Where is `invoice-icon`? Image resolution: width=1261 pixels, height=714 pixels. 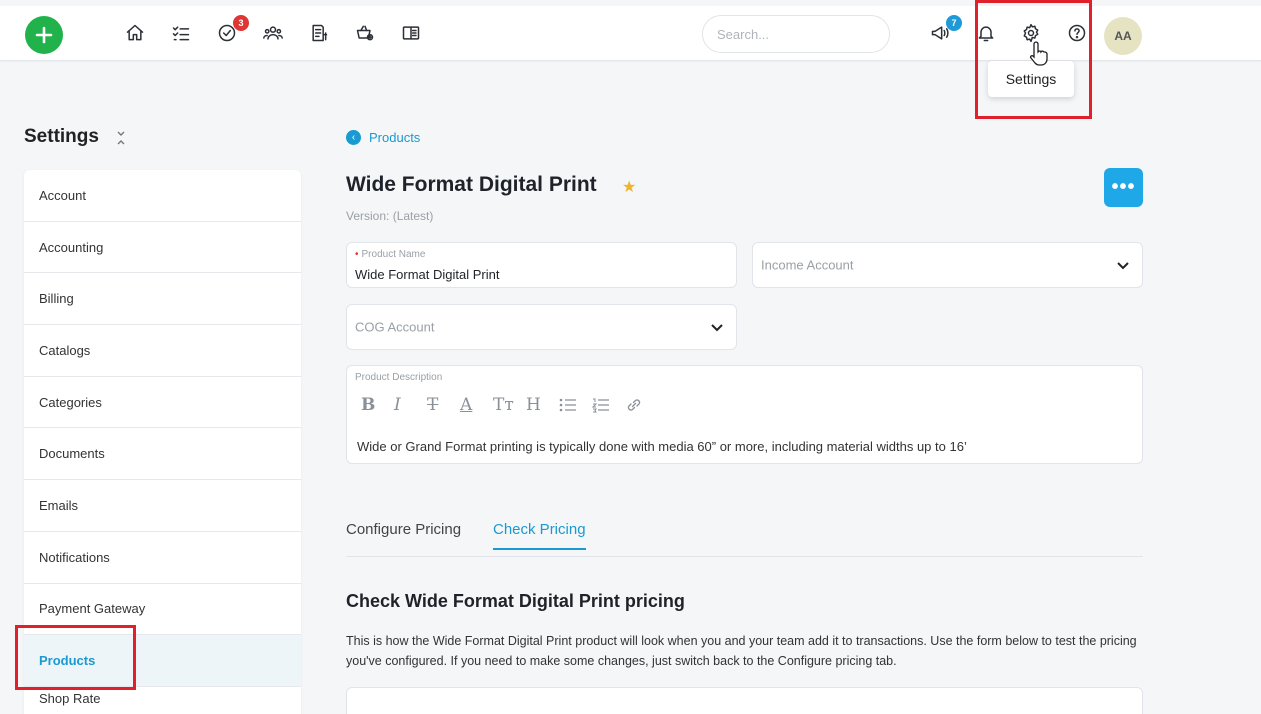
invoice-icon is located at coordinates (320, 33).